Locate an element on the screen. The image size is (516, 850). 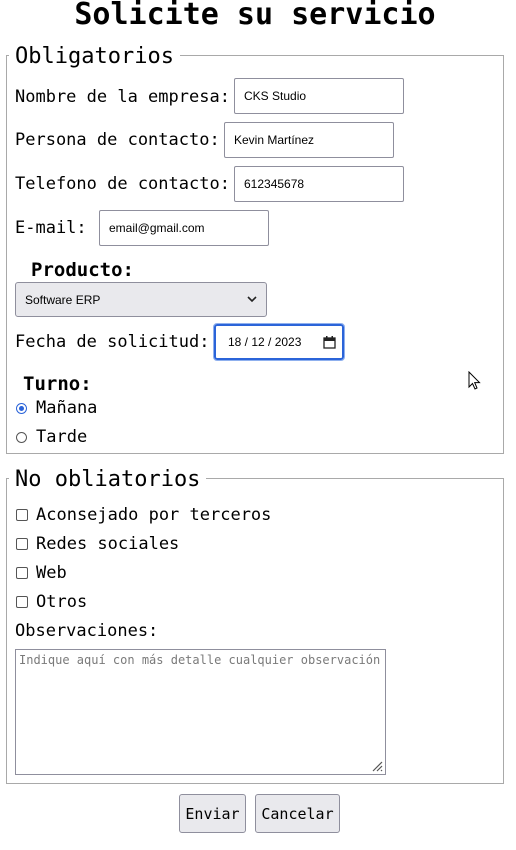
email-input-value: email@gmail.com is located at coordinates (157, 228).